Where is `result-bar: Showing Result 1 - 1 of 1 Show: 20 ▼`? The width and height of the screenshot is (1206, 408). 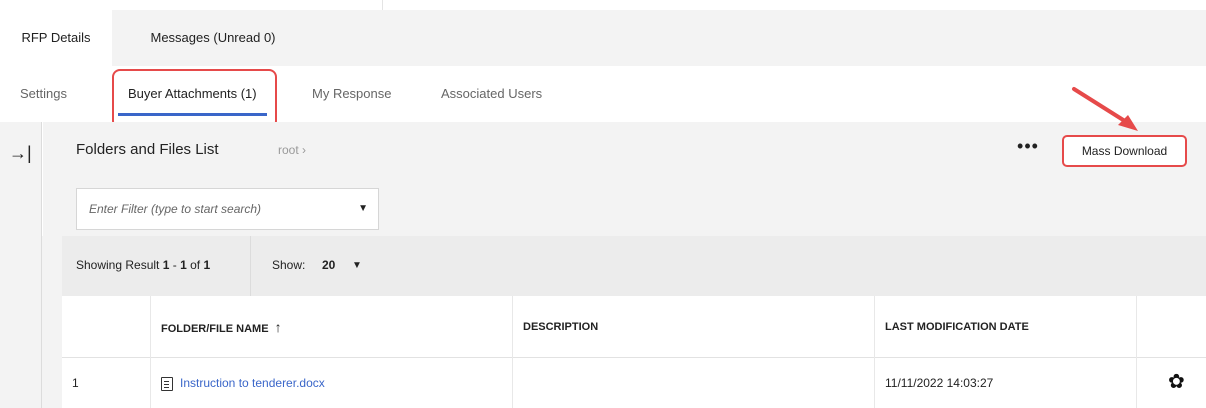
result-bar: Showing Result 1 - 1 of 1 Show: 20 ▼ is located at coordinates (634, 266).